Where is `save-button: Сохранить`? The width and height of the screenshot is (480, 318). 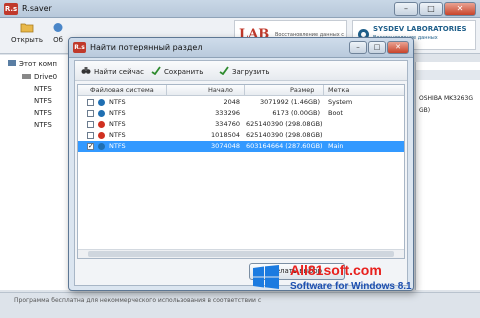 save-button: Сохранить is located at coordinates (177, 71).